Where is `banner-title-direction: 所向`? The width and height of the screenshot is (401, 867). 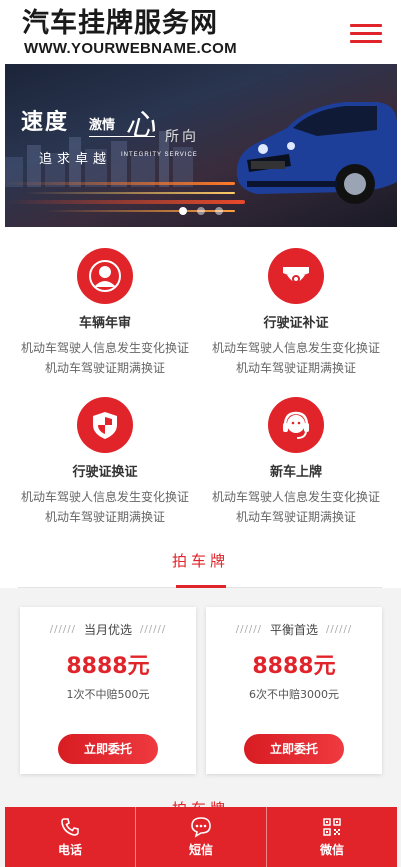 banner-title-direction: 所向 is located at coordinates (182, 137).